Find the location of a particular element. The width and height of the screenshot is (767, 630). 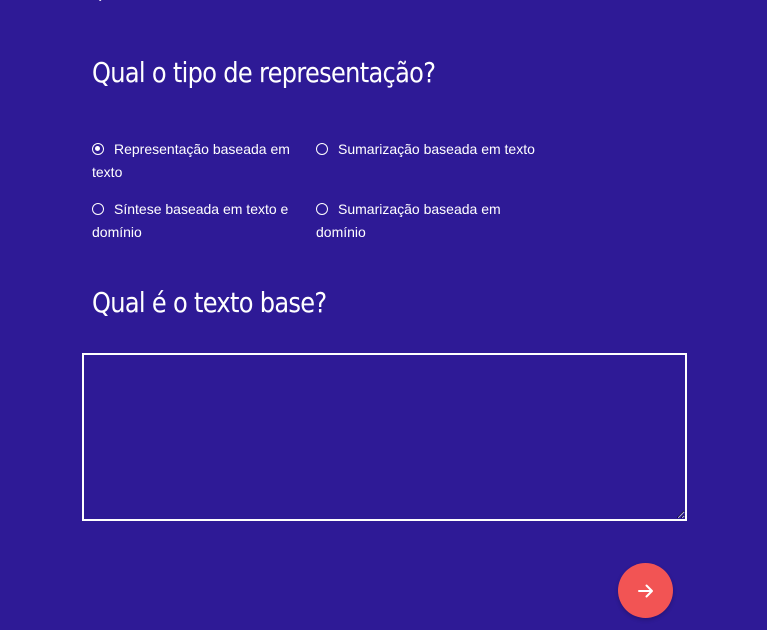

radio-option-sumarizacao-dominio: Sumarização baseada em domínio is located at coordinates (427, 221).